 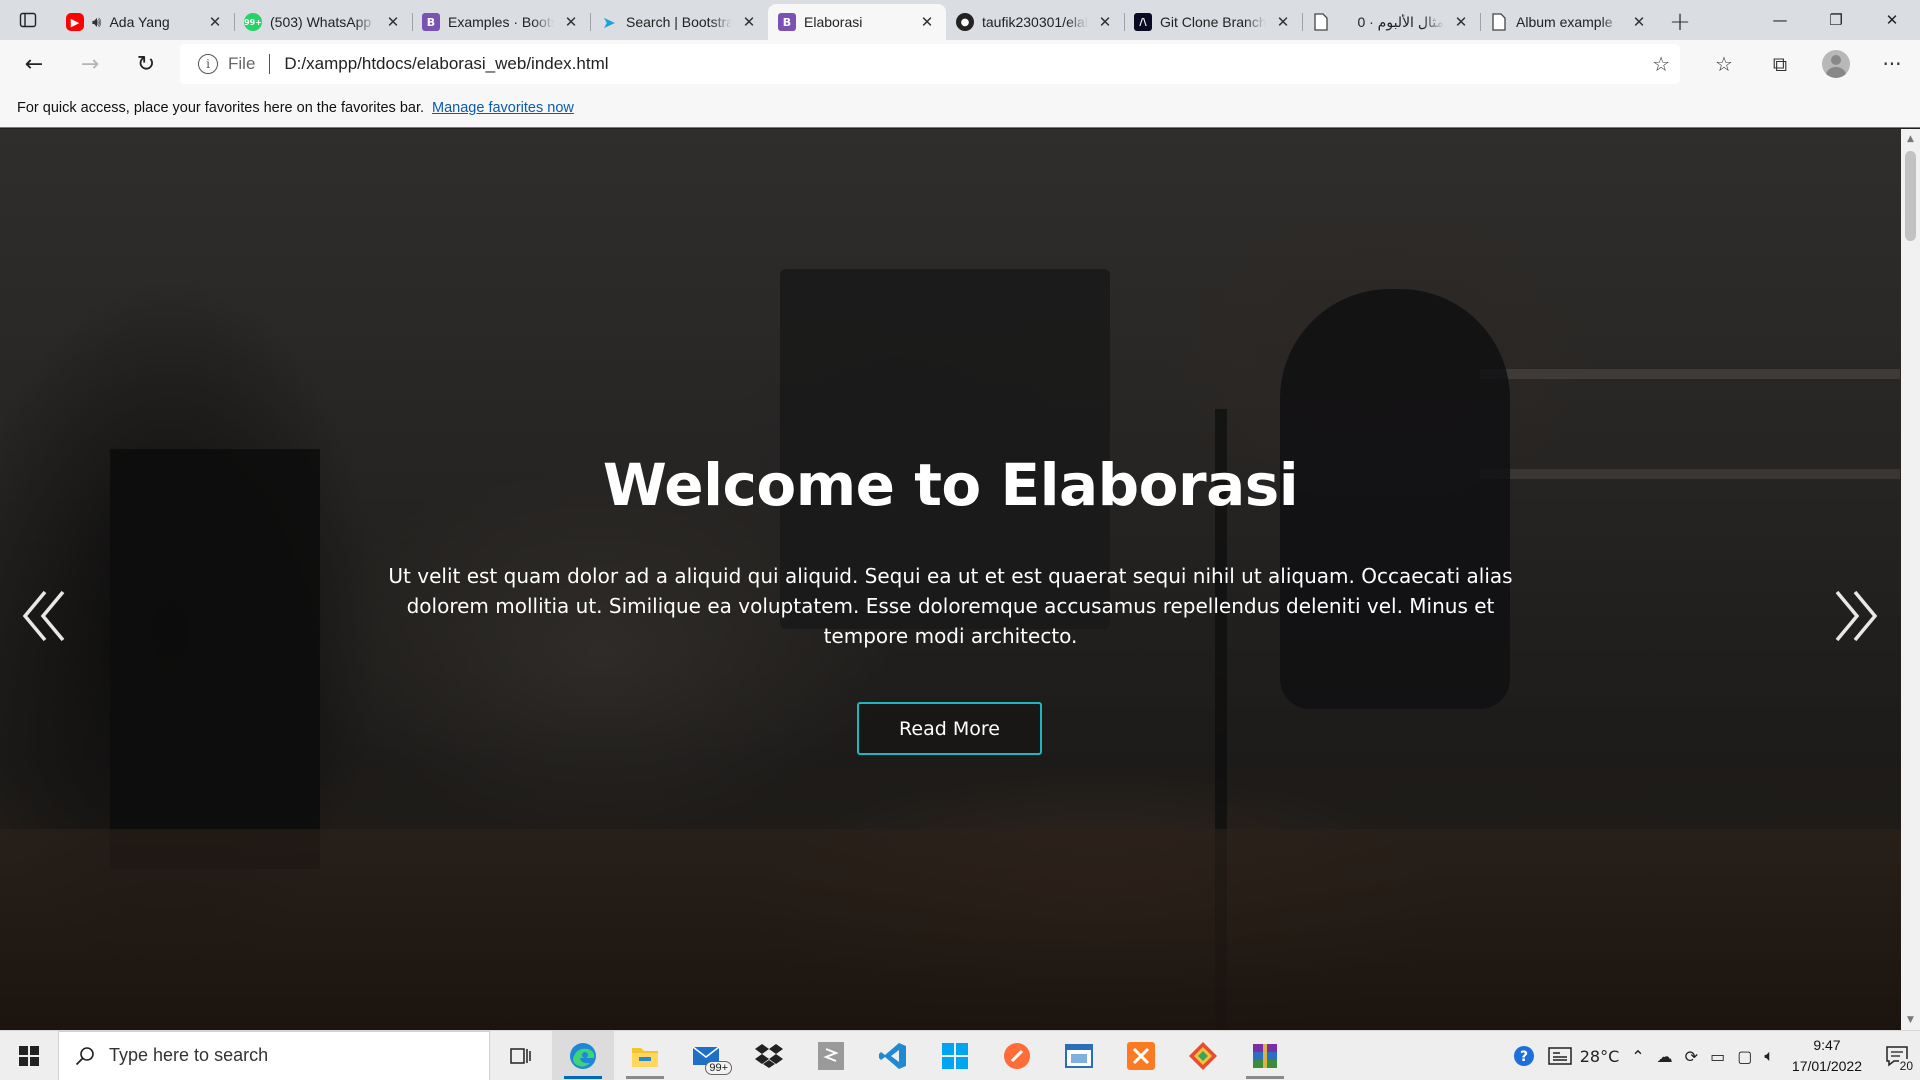 I want to click on taskbar-dropbox, so click(x=769, y=1055).